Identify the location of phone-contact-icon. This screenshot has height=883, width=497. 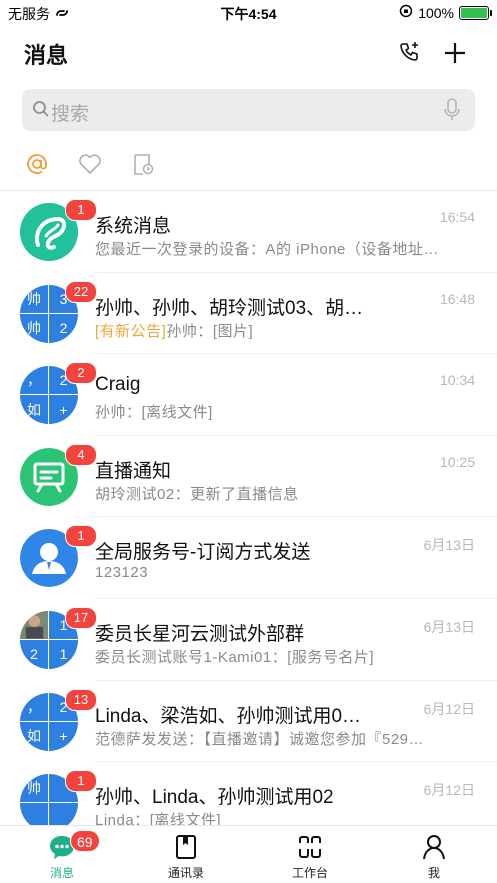
(410, 53).